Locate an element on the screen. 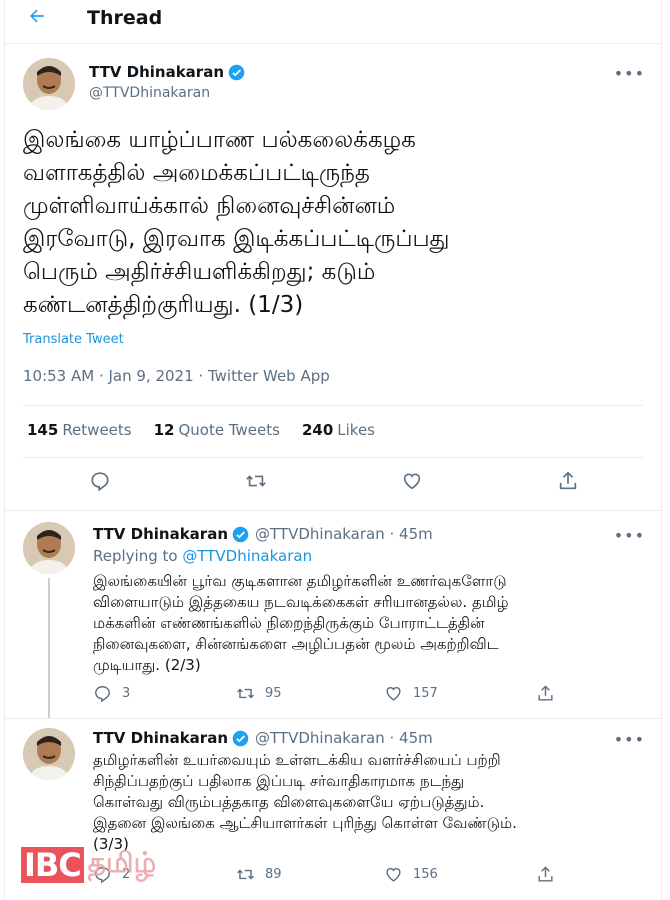  tweet-text-line: இலங்கை யாழ்ப்பாண பல்கலைக்கழக is located at coordinates (219, 140).